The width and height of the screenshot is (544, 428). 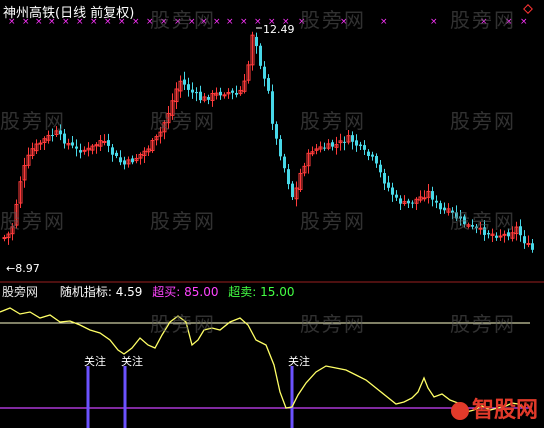 I want to click on indicator-value: 4.59, so click(x=129, y=292).